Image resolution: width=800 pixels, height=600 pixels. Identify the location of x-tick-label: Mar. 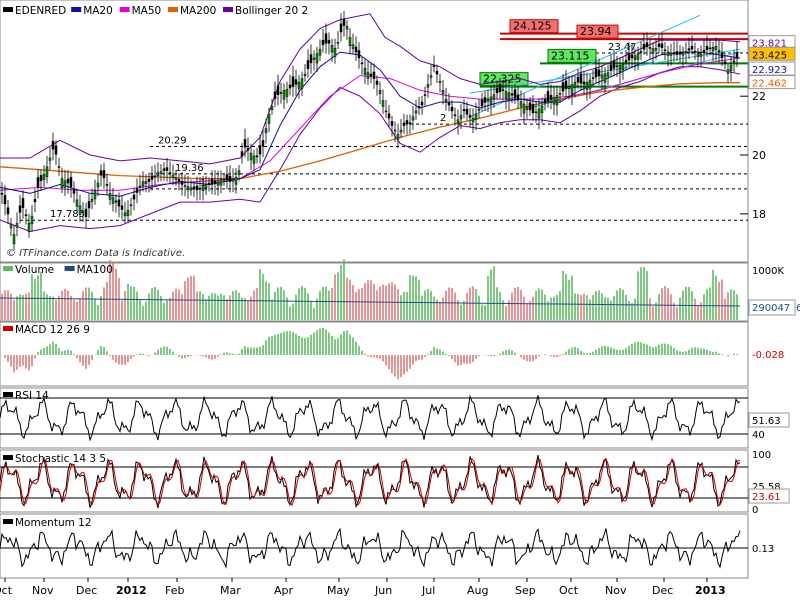
(230, 590).